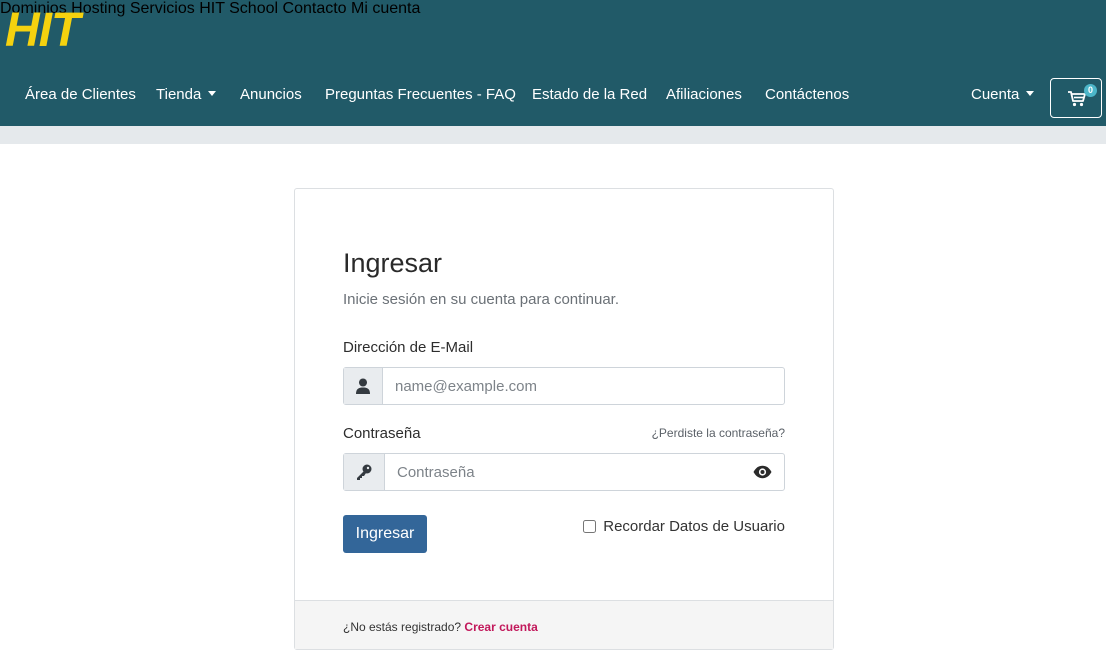 The image size is (1106, 658). Describe the element at coordinates (553, 135) in the screenshot. I see `header-divider` at that location.